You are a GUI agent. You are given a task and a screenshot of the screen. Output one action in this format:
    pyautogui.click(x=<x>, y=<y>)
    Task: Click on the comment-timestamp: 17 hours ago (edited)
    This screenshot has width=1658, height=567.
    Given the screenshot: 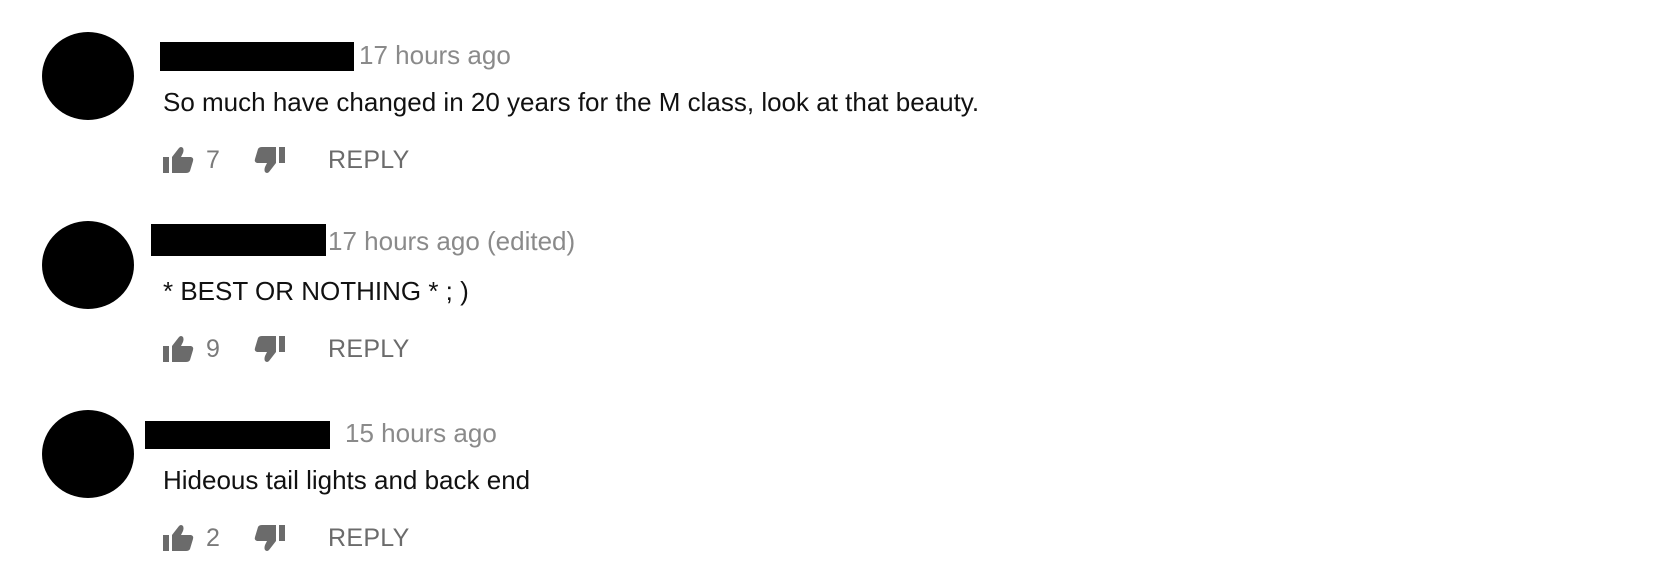 What is the action you would take?
    pyautogui.click(x=451, y=241)
    